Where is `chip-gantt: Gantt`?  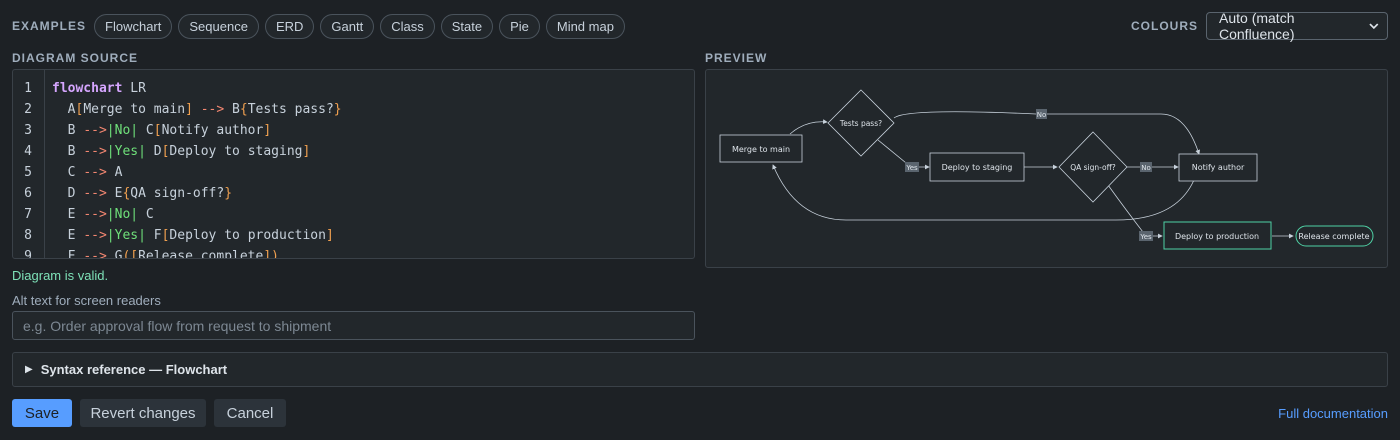
chip-gantt: Gantt is located at coordinates (347, 26).